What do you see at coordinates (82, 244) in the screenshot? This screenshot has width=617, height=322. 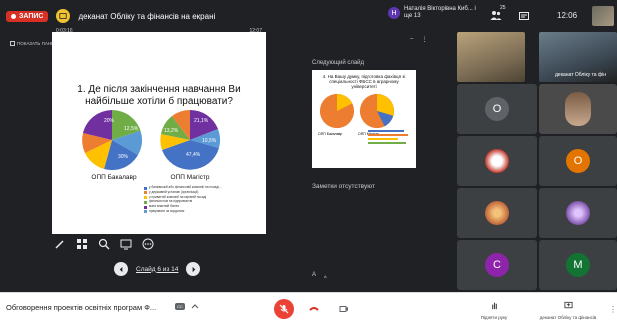 I see `slides-grid-icon` at bounding box center [82, 244].